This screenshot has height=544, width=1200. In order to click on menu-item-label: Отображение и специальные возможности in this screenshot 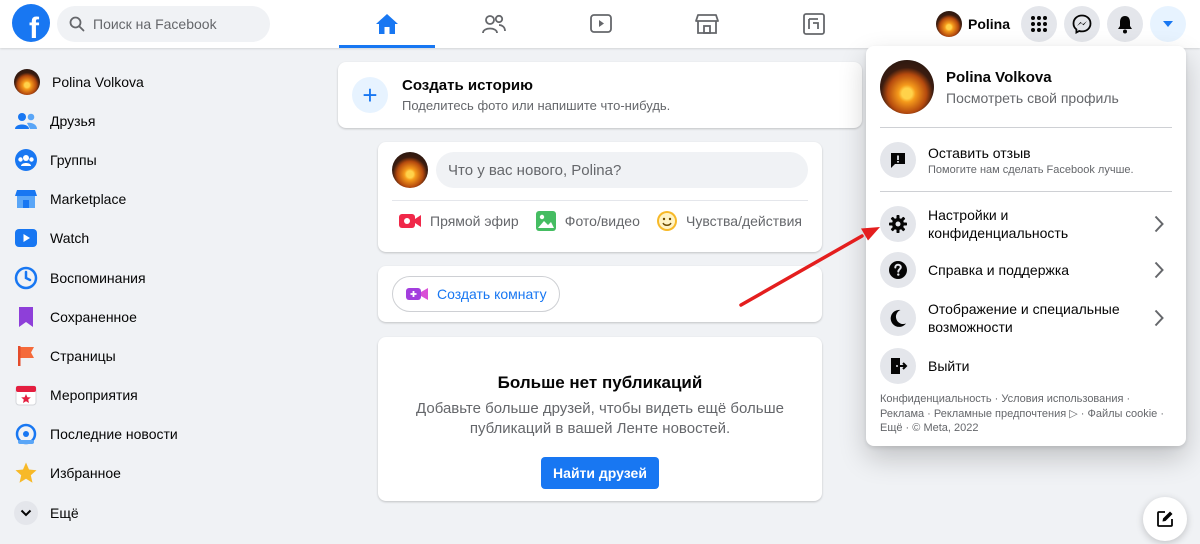, I will do `click(1024, 318)`.